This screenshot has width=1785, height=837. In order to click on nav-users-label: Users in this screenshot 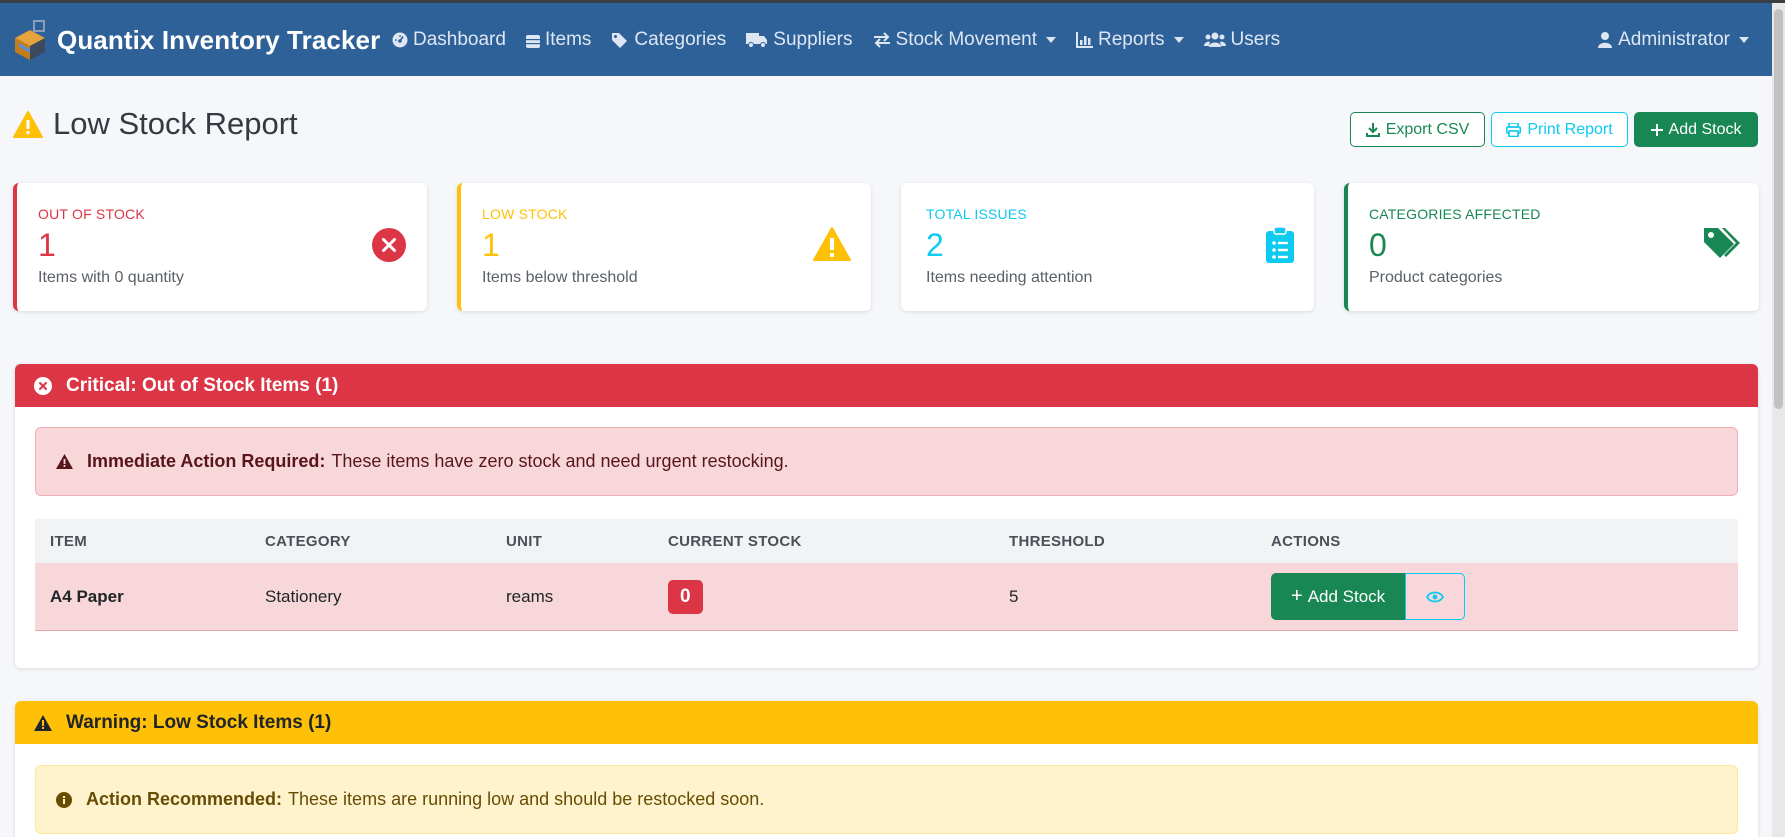, I will do `click(1255, 39)`.